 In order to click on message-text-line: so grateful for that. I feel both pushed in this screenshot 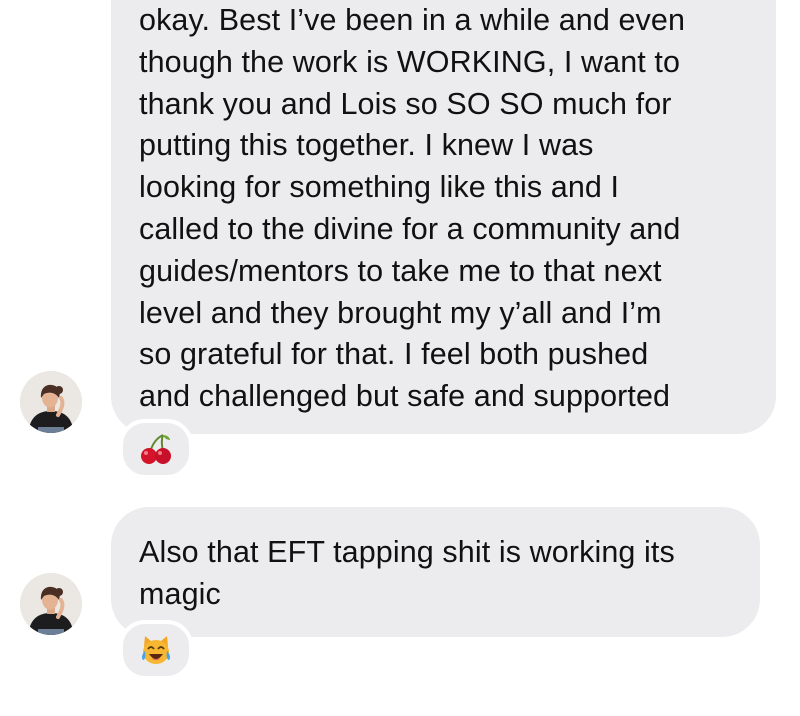, I will do `click(394, 354)`.